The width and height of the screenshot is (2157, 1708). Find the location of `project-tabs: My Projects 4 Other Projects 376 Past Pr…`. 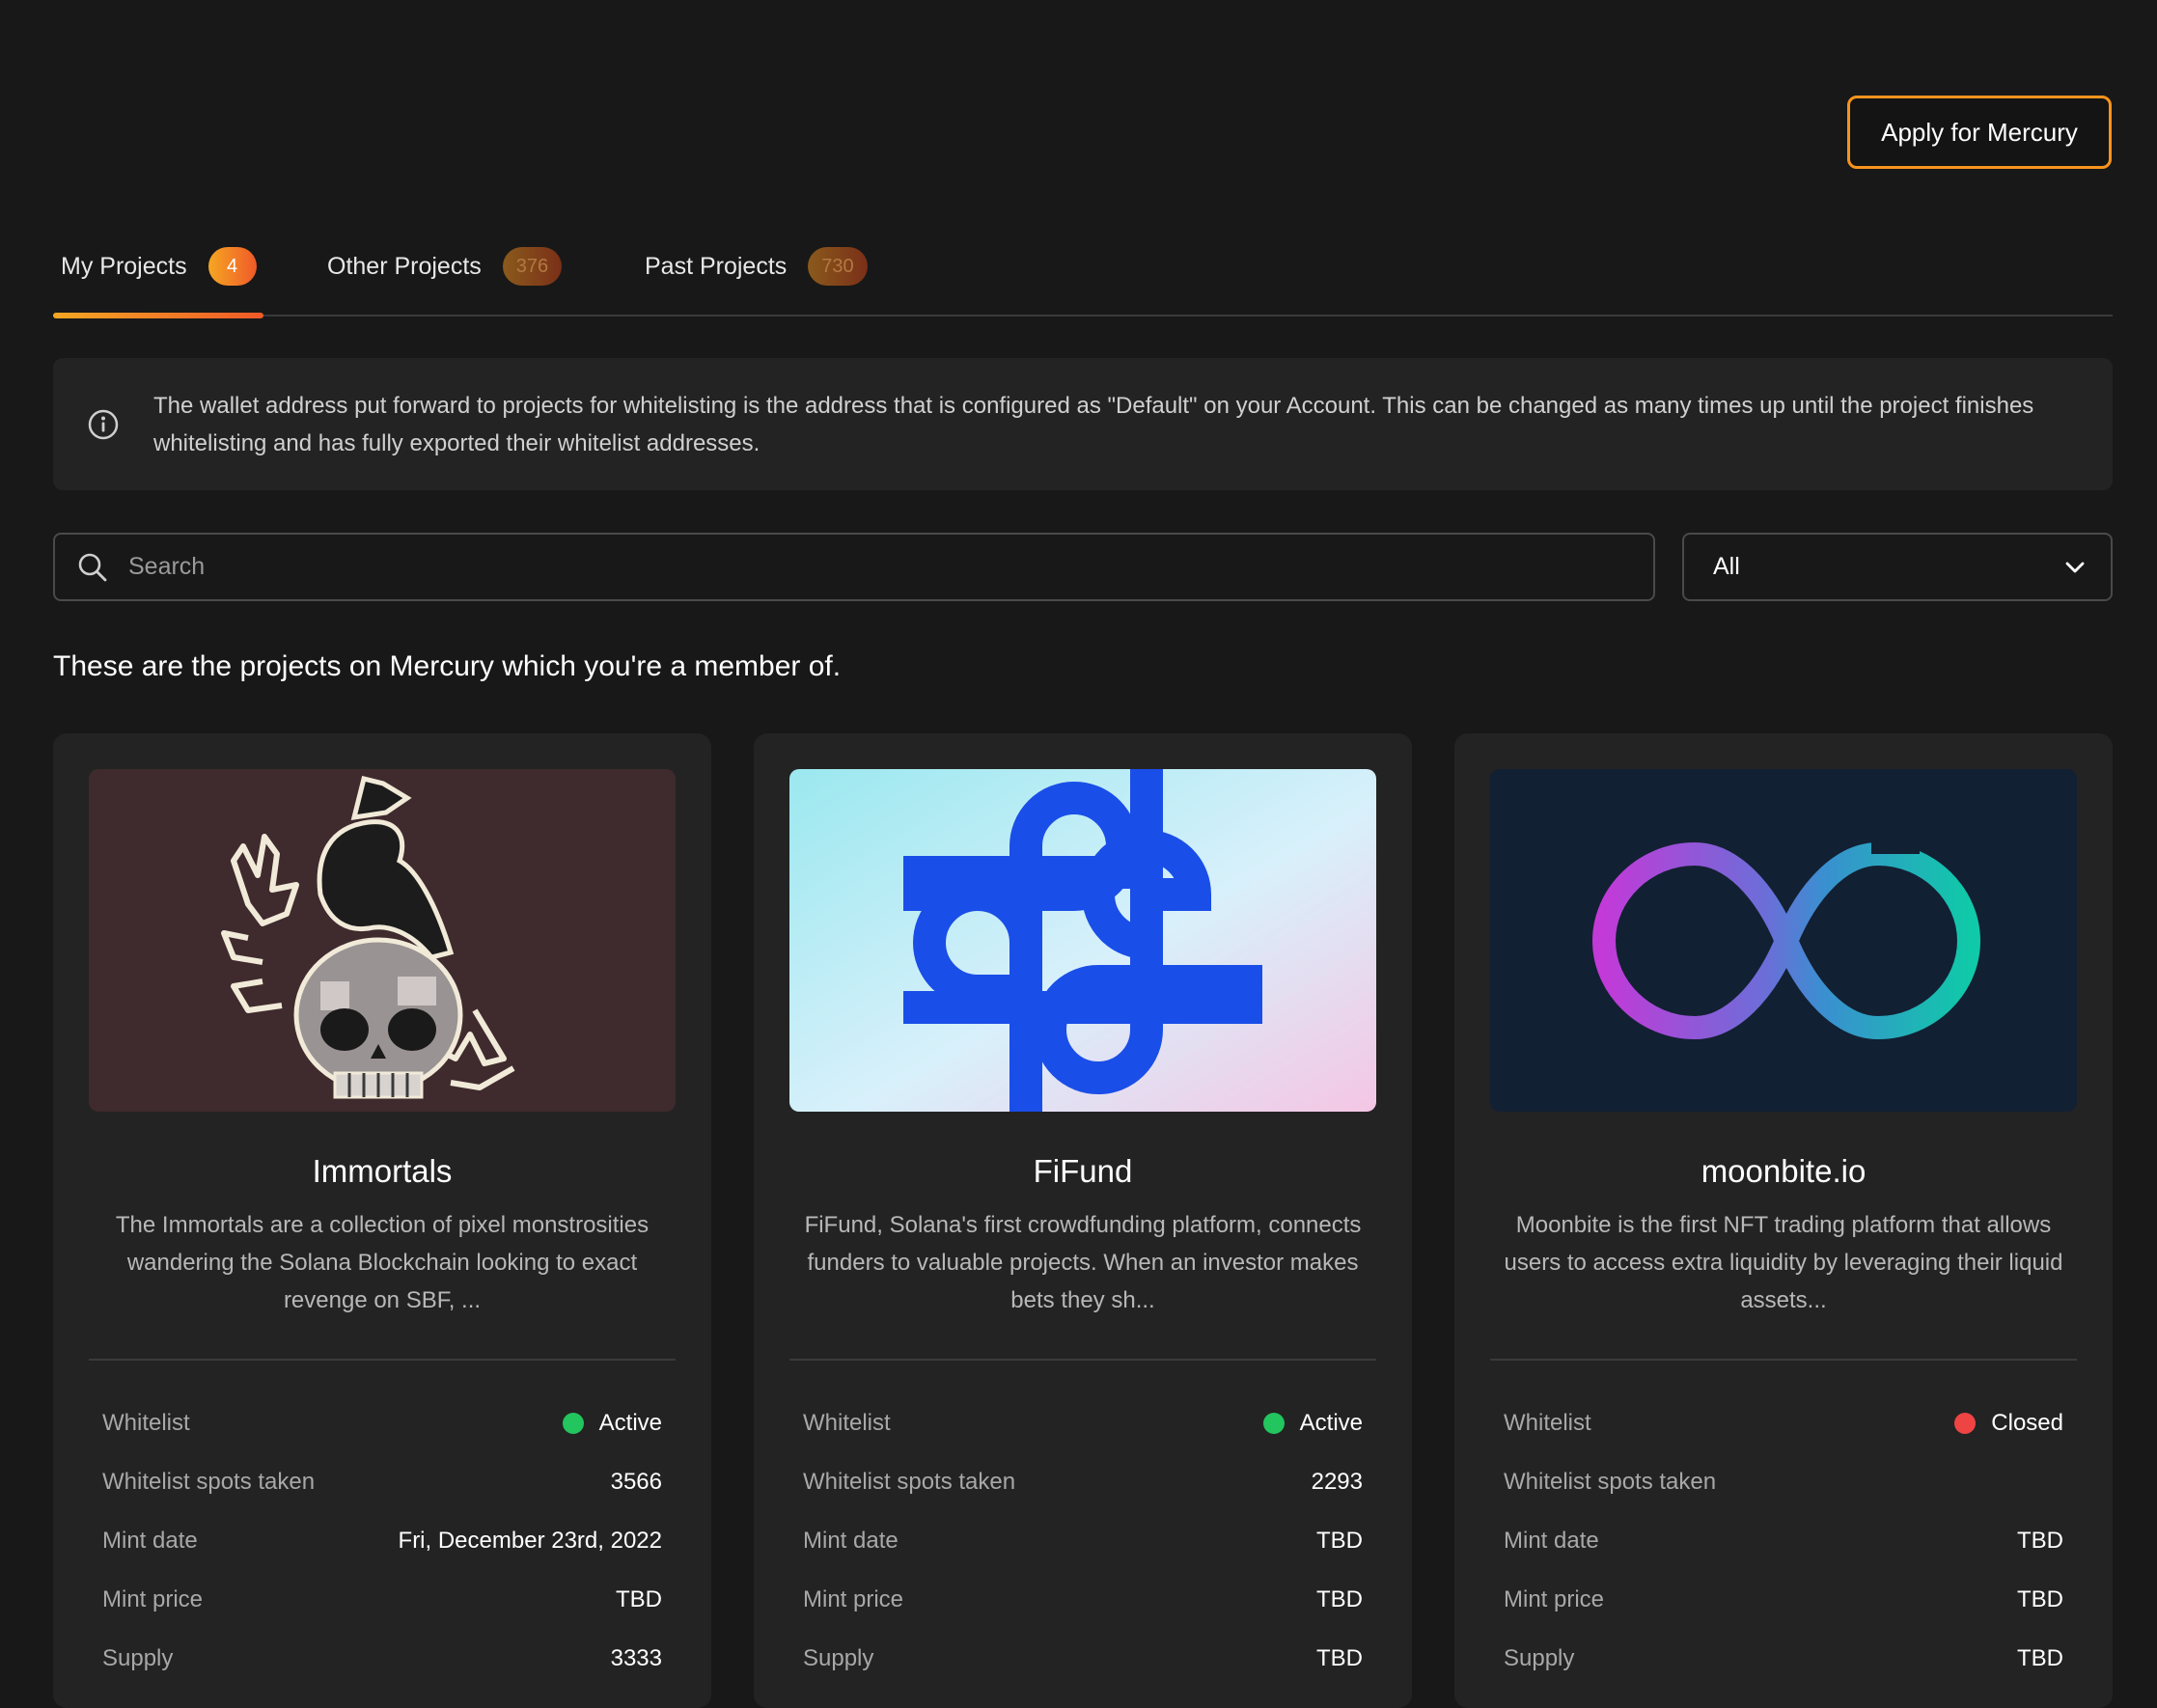

project-tabs: My Projects 4 Other Projects 376 Past Pr… is located at coordinates (1083, 279).